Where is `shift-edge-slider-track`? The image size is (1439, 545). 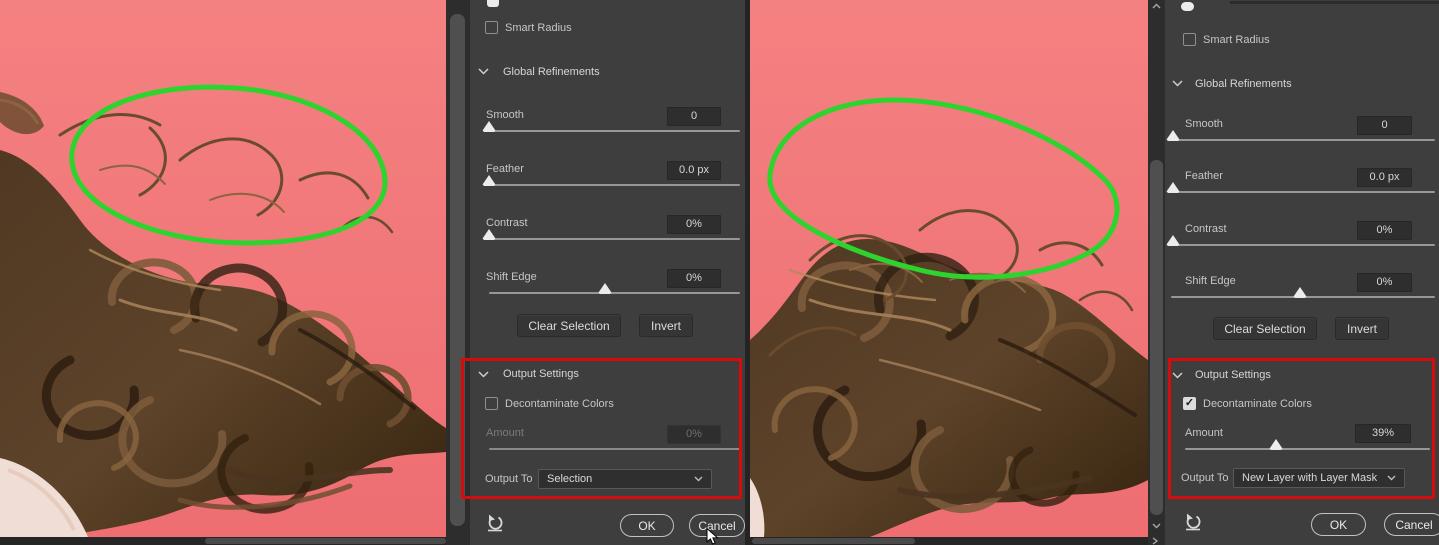
shift-edge-slider-track is located at coordinates (614, 293).